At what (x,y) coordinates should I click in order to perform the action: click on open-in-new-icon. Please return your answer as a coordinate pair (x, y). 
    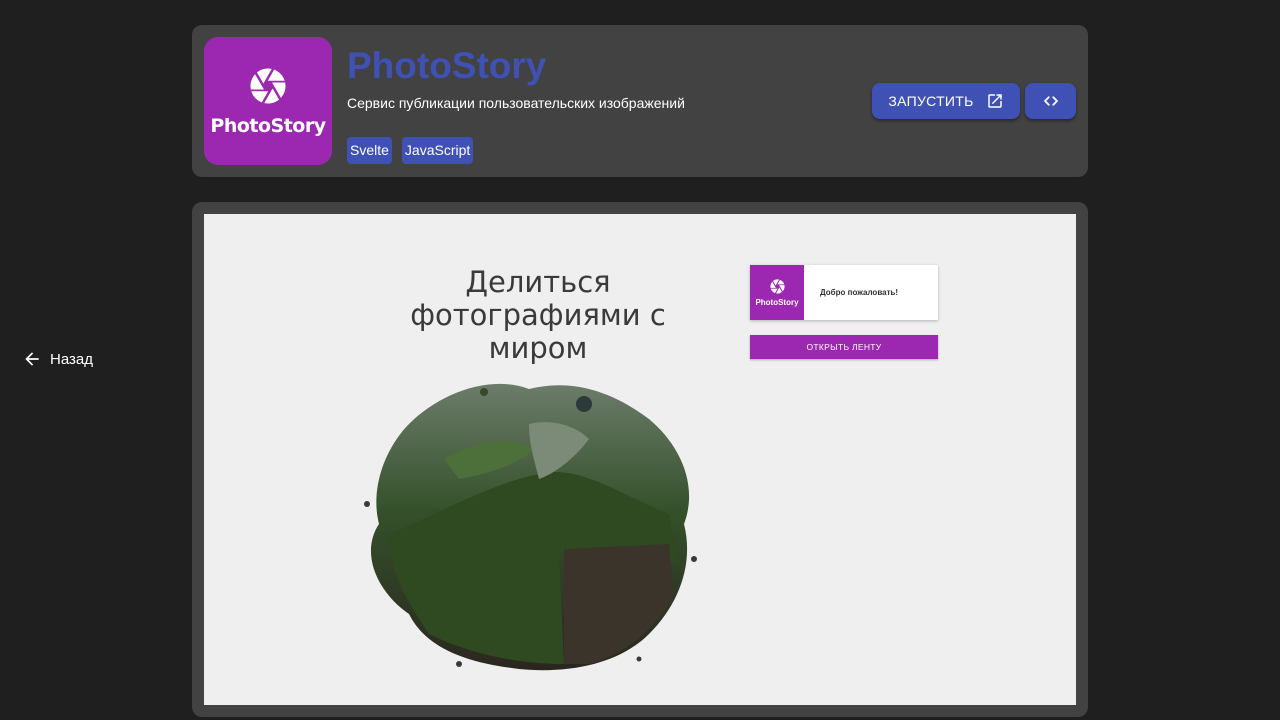
    Looking at the image, I should click on (994, 101).